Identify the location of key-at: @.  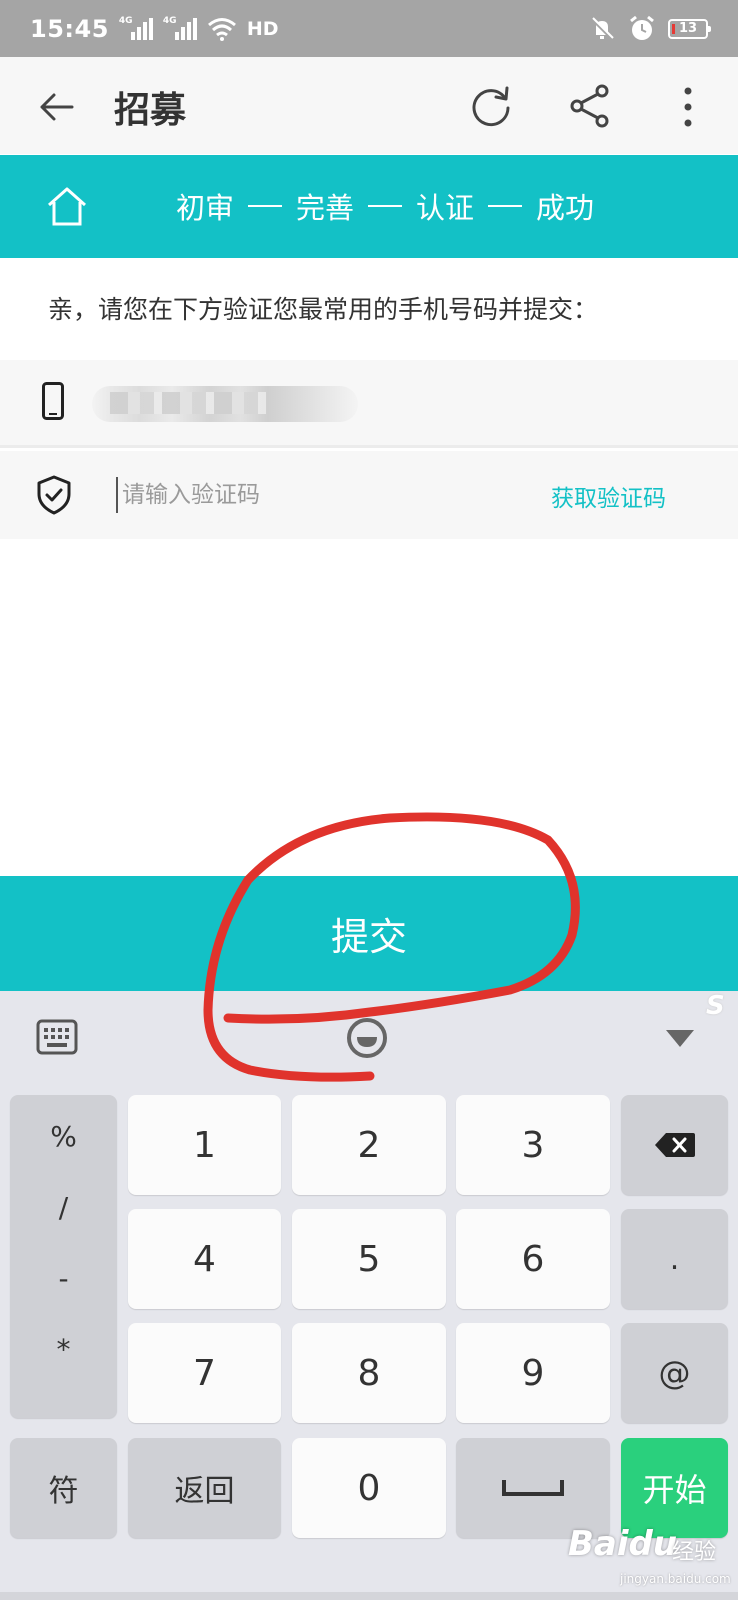
(674, 1373).